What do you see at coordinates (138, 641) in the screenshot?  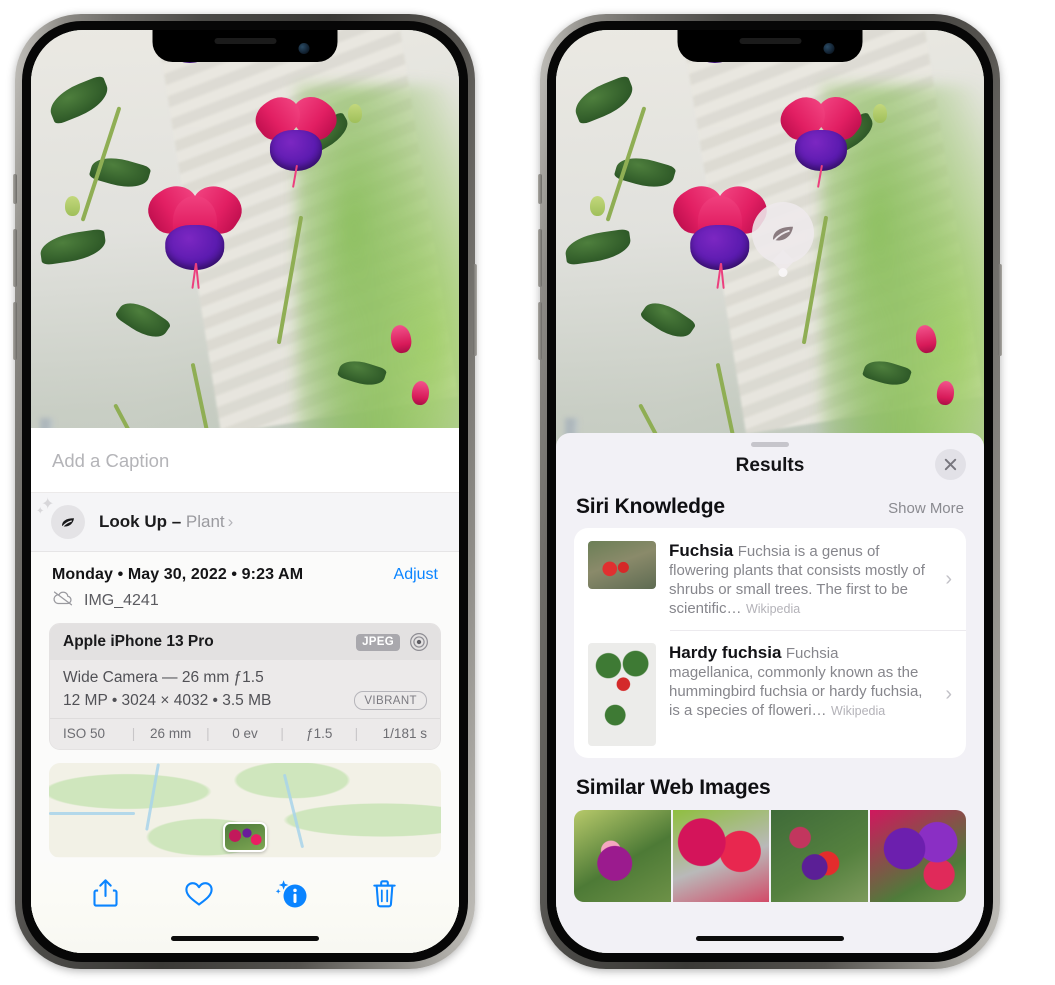 I see `exif-device-name: Apple iPhone 13 Pro` at bounding box center [138, 641].